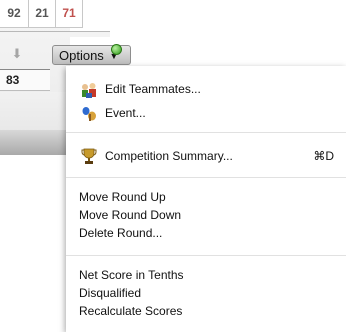 The height and width of the screenshot is (332, 346). What do you see at coordinates (206, 276) in the screenshot?
I see `menu-item-net-score-tenths: Net Score in Tenths` at bounding box center [206, 276].